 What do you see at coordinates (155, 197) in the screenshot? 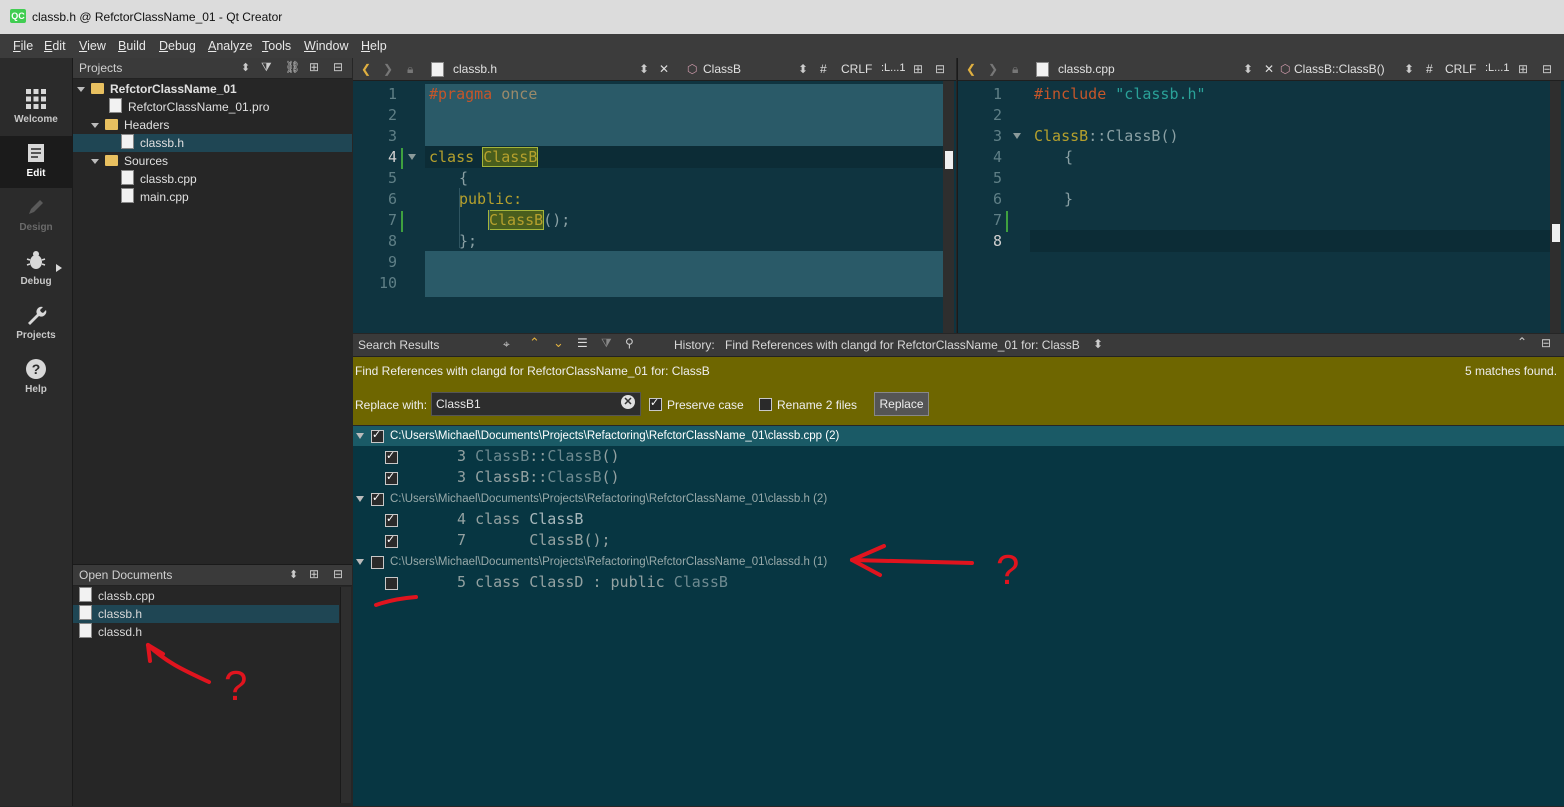
I see `tree-item-main-cpp: main.cpp` at bounding box center [155, 197].